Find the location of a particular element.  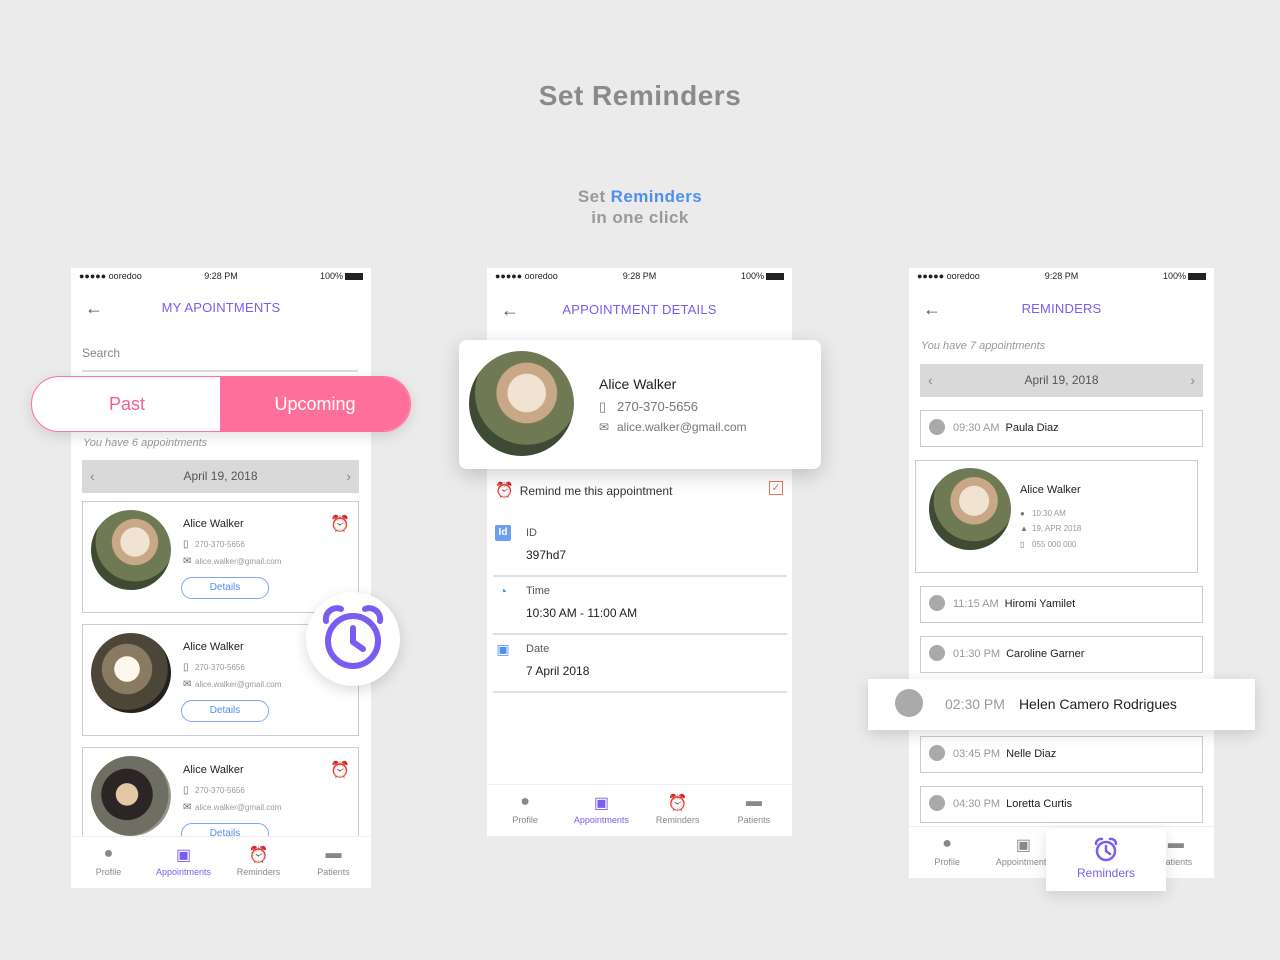

past-upcoming-toggle: Past Upcoming is located at coordinates (221, 404).